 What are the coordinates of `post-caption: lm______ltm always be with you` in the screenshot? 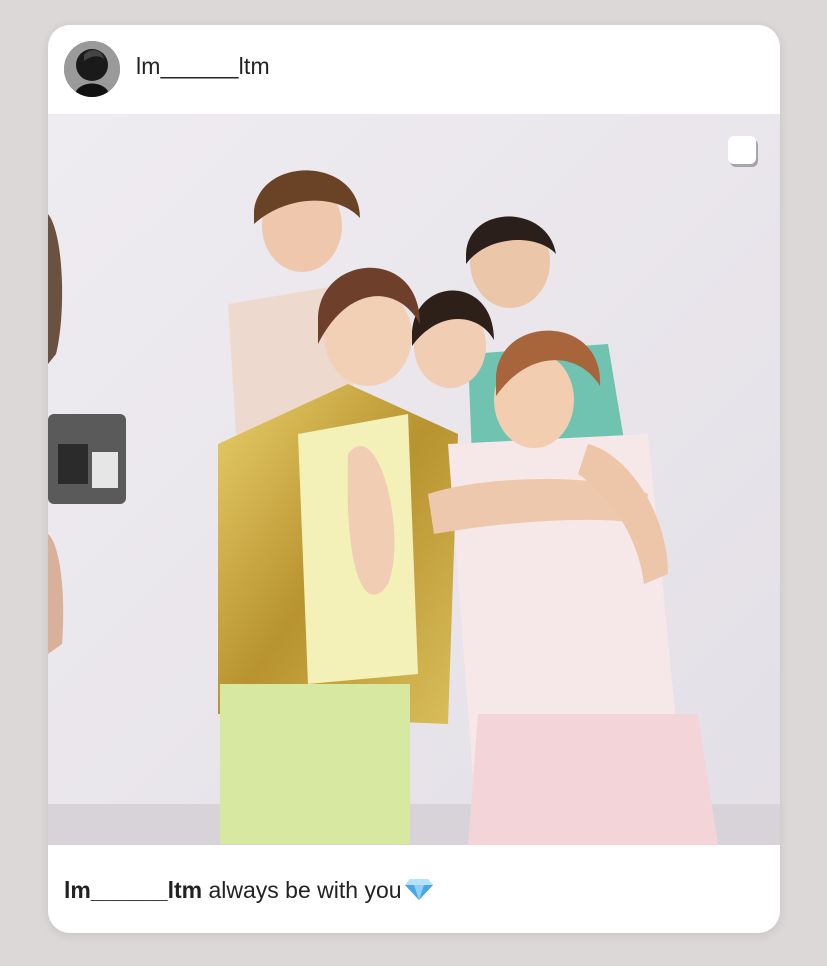 It's located at (249, 892).